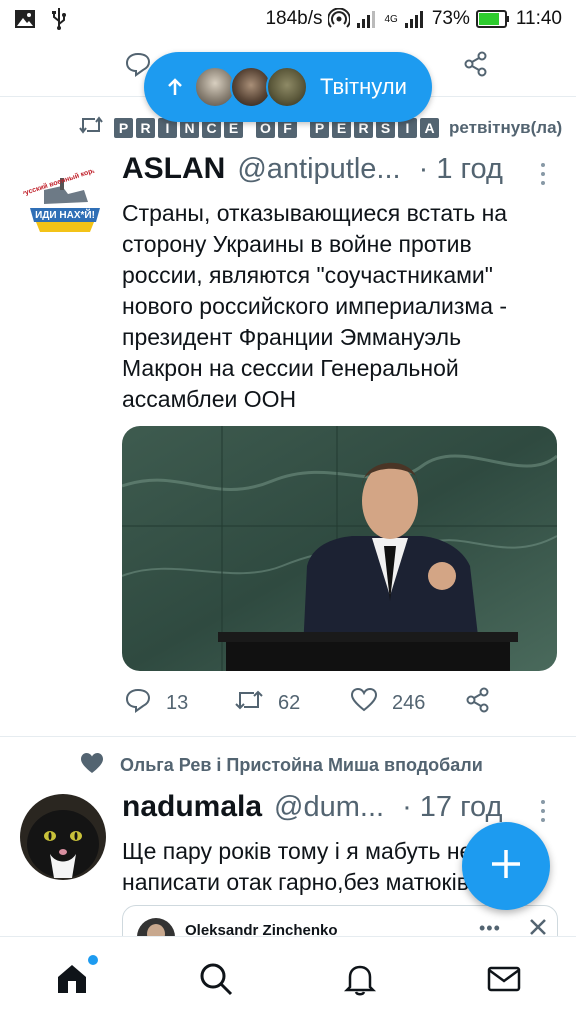  What do you see at coordinates (506, 127) in the screenshot?
I see `retweet-suffix: ретвітнув(ла)` at bounding box center [506, 127].